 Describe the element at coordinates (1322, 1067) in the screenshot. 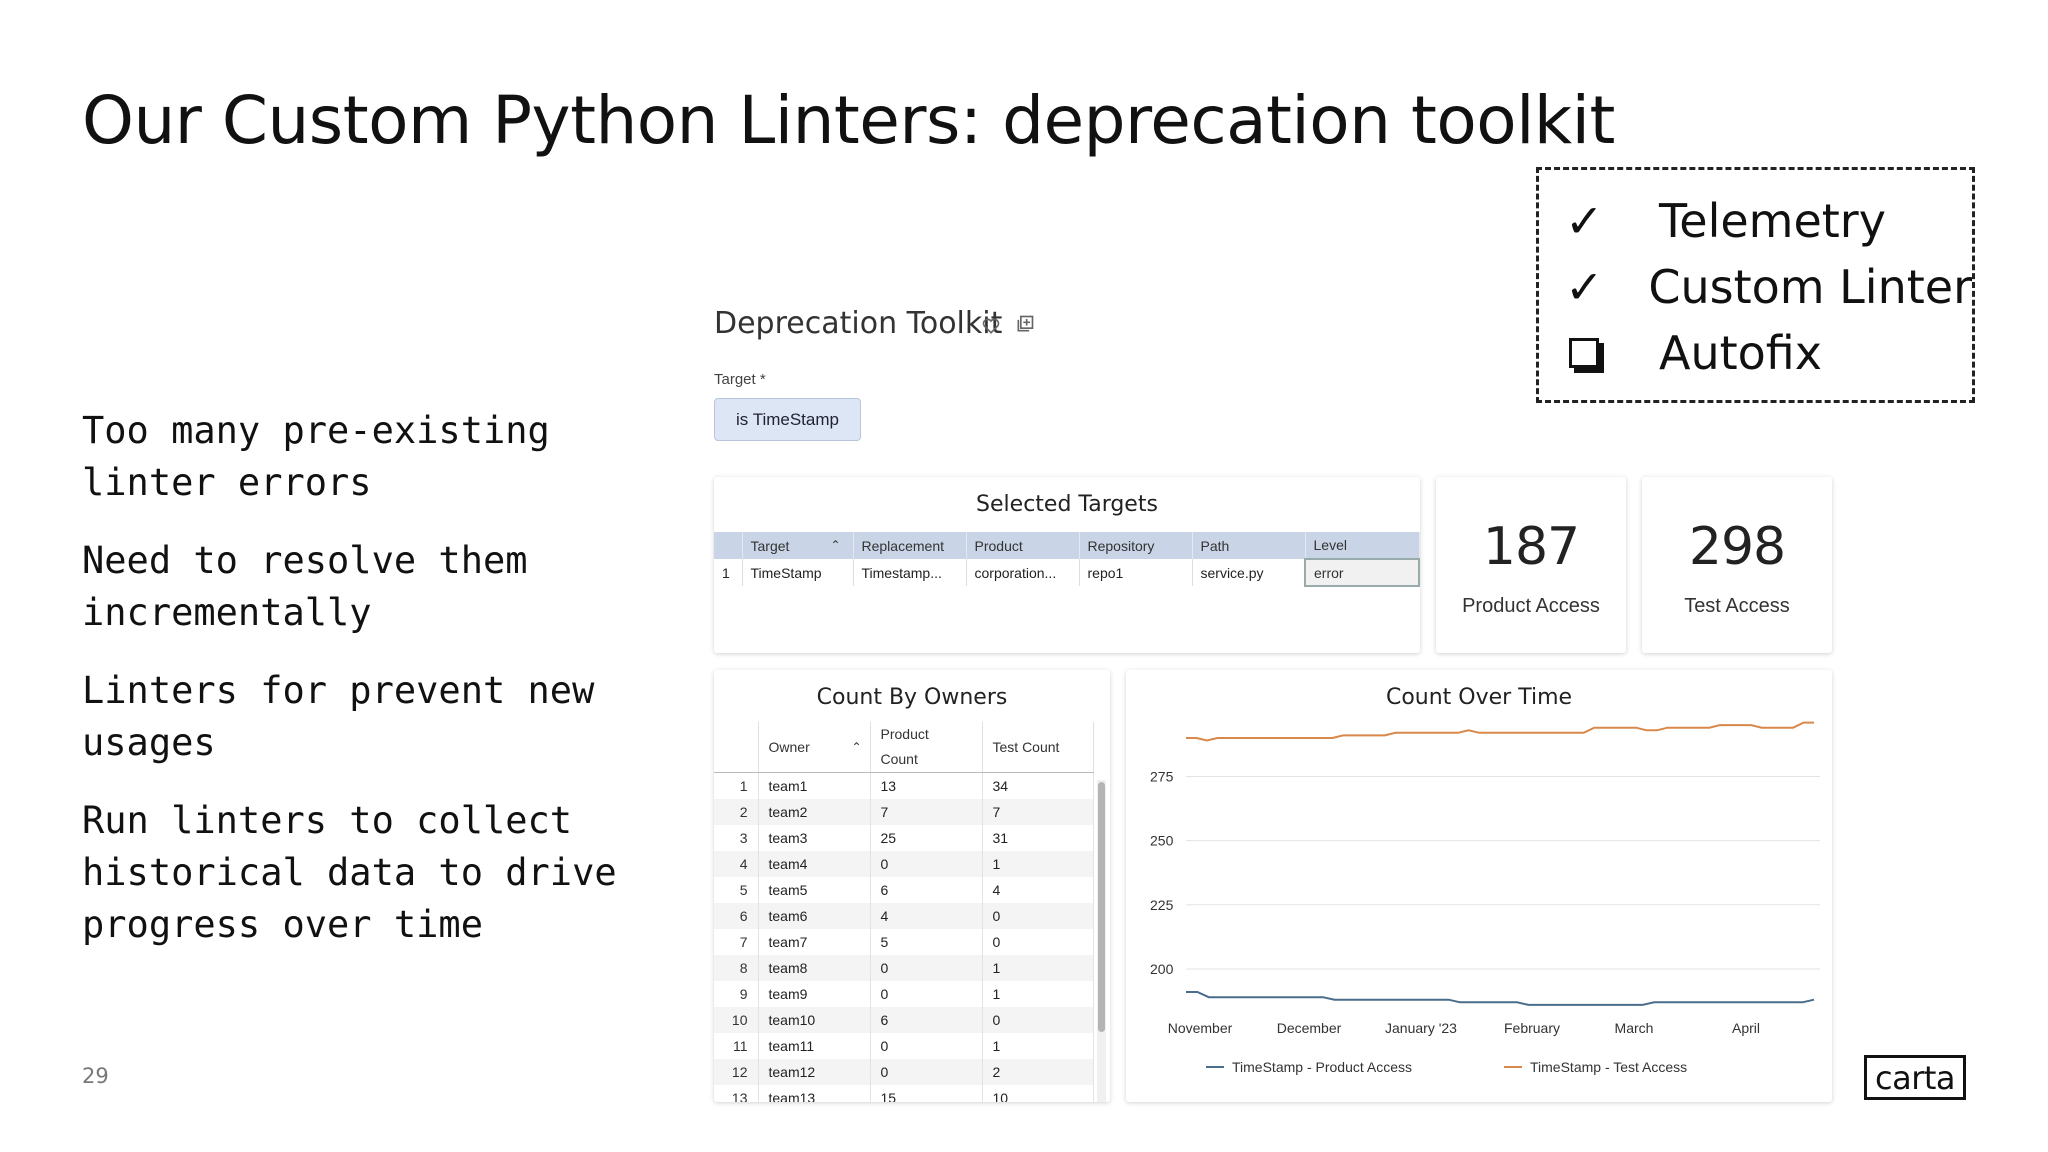

I see `legend-label: TimeStamp - Product Access` at that location.